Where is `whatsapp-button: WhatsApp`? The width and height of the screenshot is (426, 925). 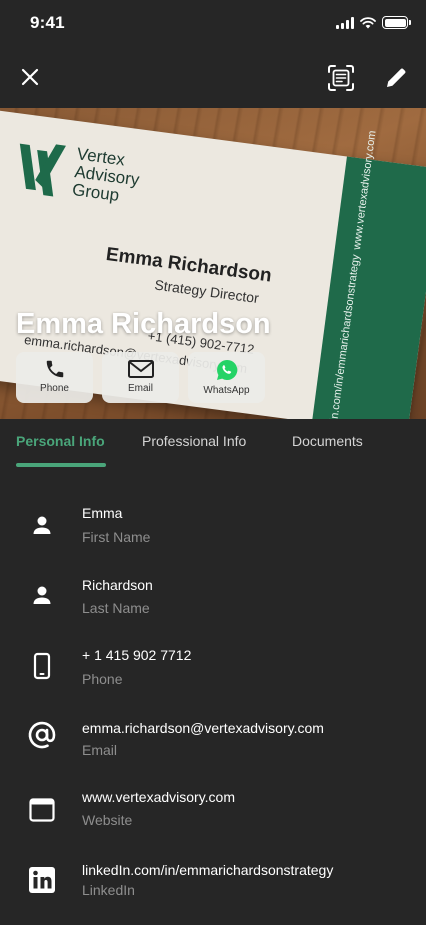
whatsapp-button: WhatsApp is located at coordinates (226, 377).